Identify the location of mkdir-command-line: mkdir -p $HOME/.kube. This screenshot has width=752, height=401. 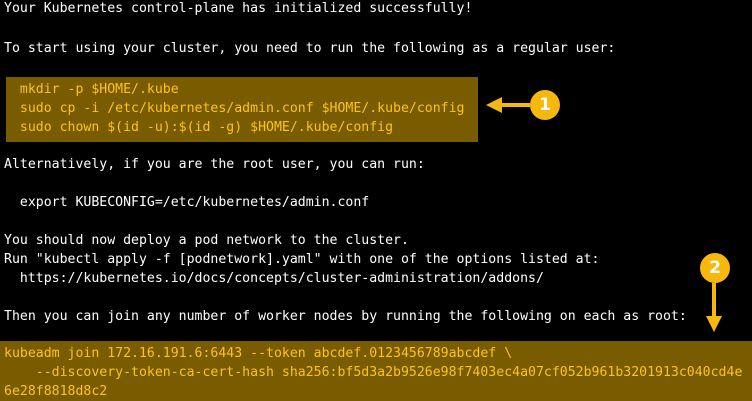
(91, 89).